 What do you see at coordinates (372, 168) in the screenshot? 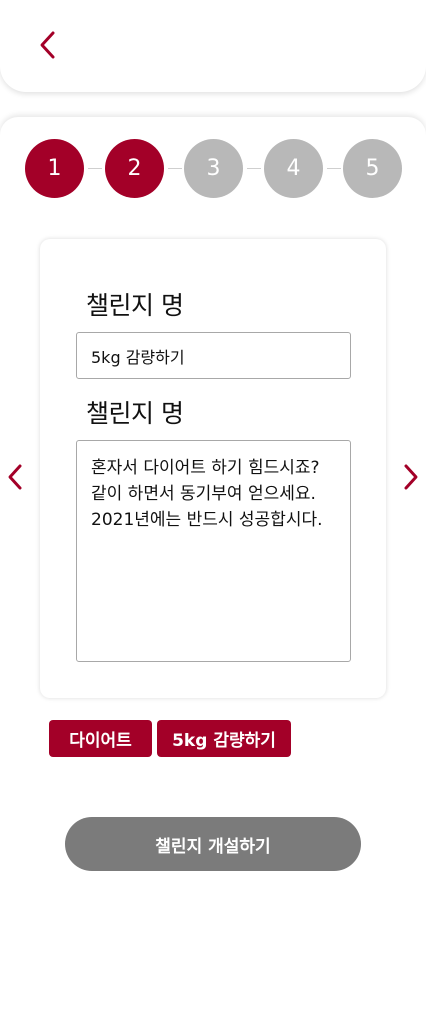
I see `step-5: 5` at bounding box center [372, 168].